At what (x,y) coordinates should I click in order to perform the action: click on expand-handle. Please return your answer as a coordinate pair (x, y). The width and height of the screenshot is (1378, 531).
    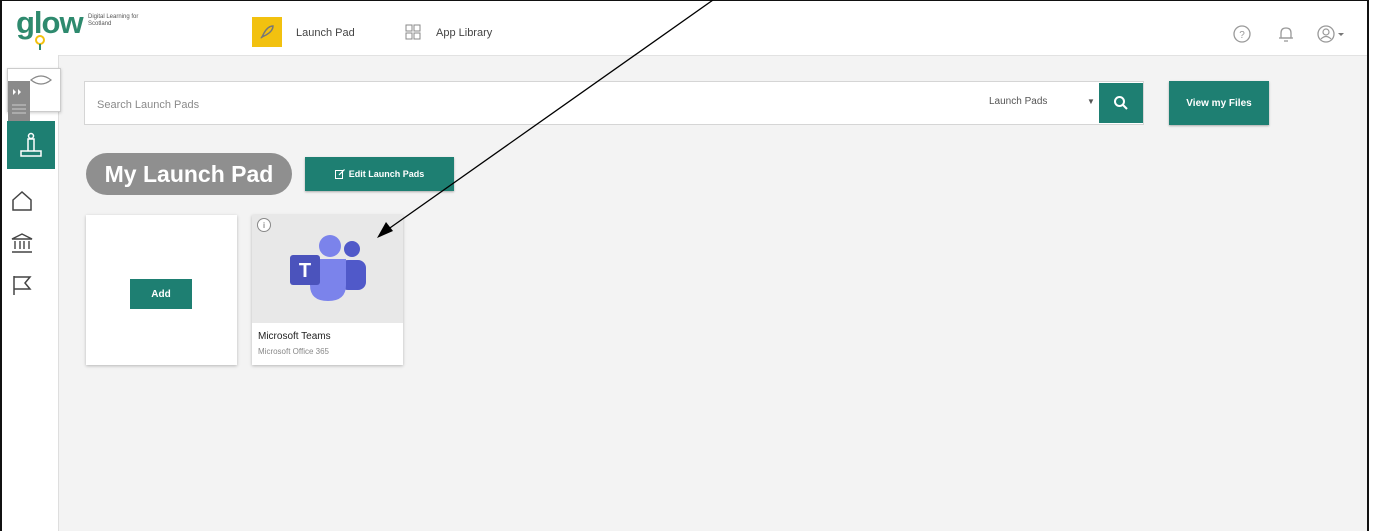
    Looking at the image, I should click on (19, 101).